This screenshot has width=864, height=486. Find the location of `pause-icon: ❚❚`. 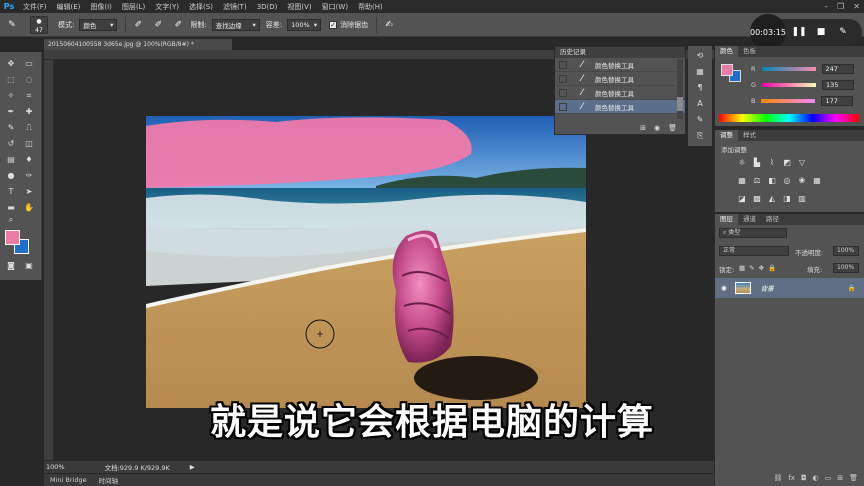

pause-icon: ❚❚ is located at coordinates (799, 32).